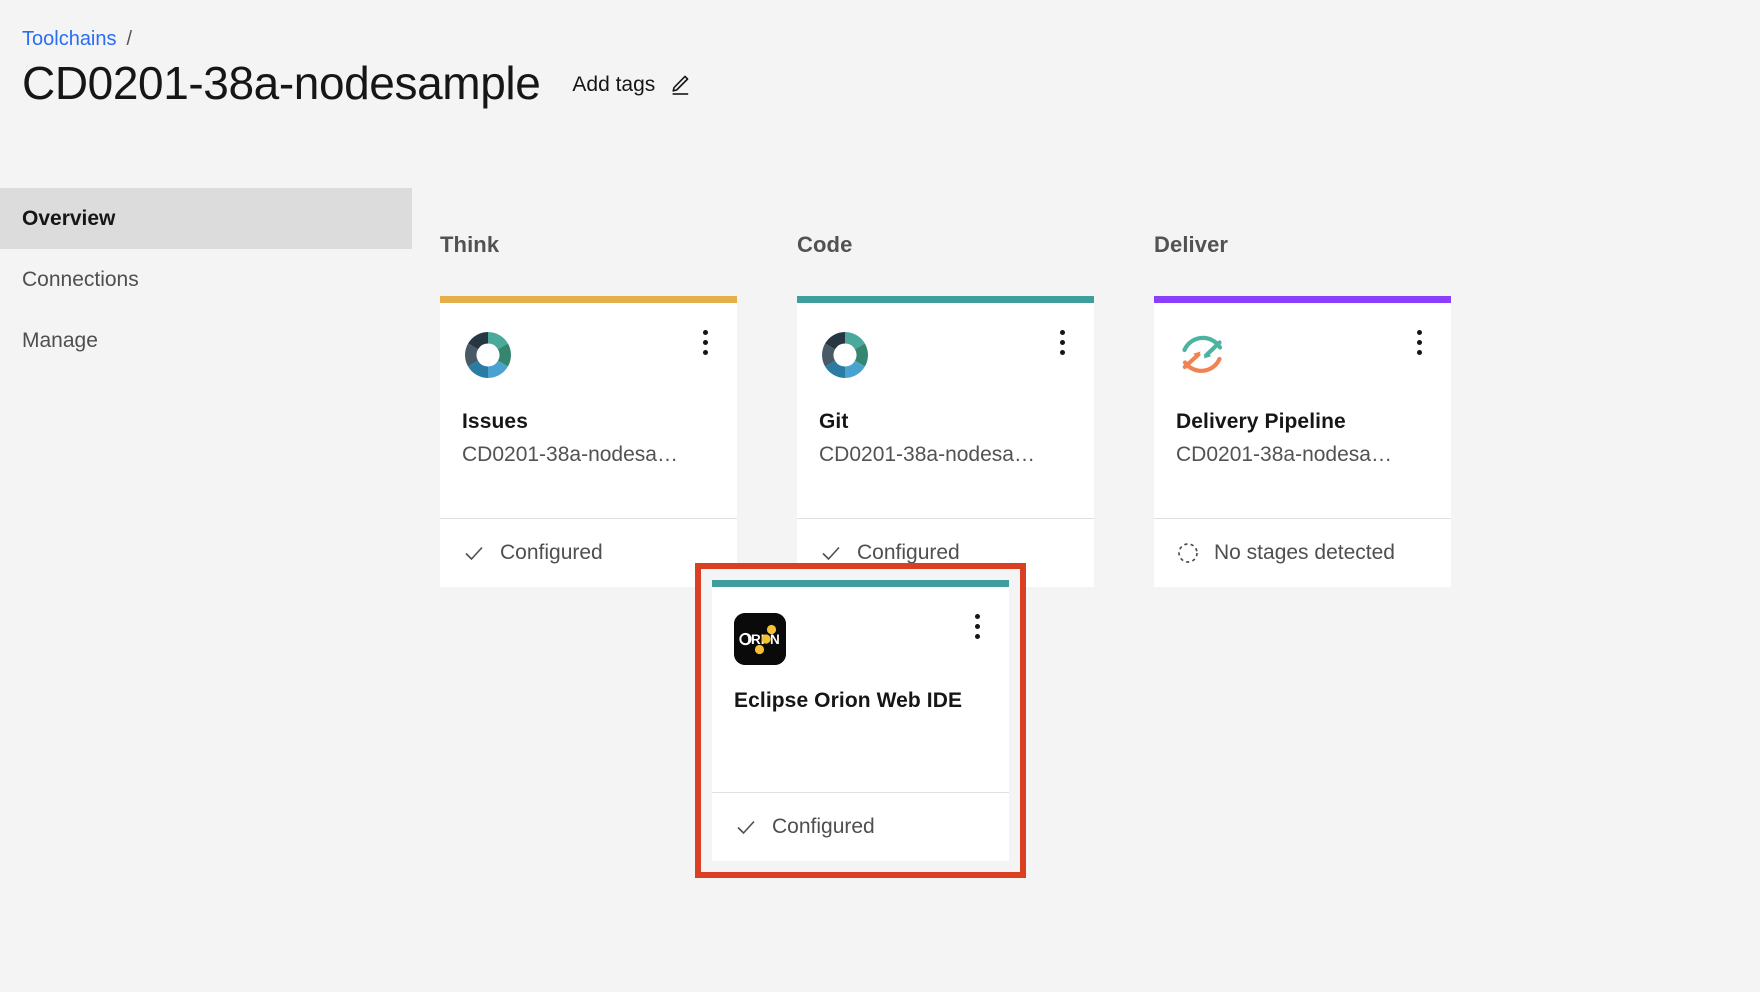 The width and height of the screenshot is (1760, 992). I want to click on title-row: CD0201-38a-nodesample Add tags, so click(357, 83).